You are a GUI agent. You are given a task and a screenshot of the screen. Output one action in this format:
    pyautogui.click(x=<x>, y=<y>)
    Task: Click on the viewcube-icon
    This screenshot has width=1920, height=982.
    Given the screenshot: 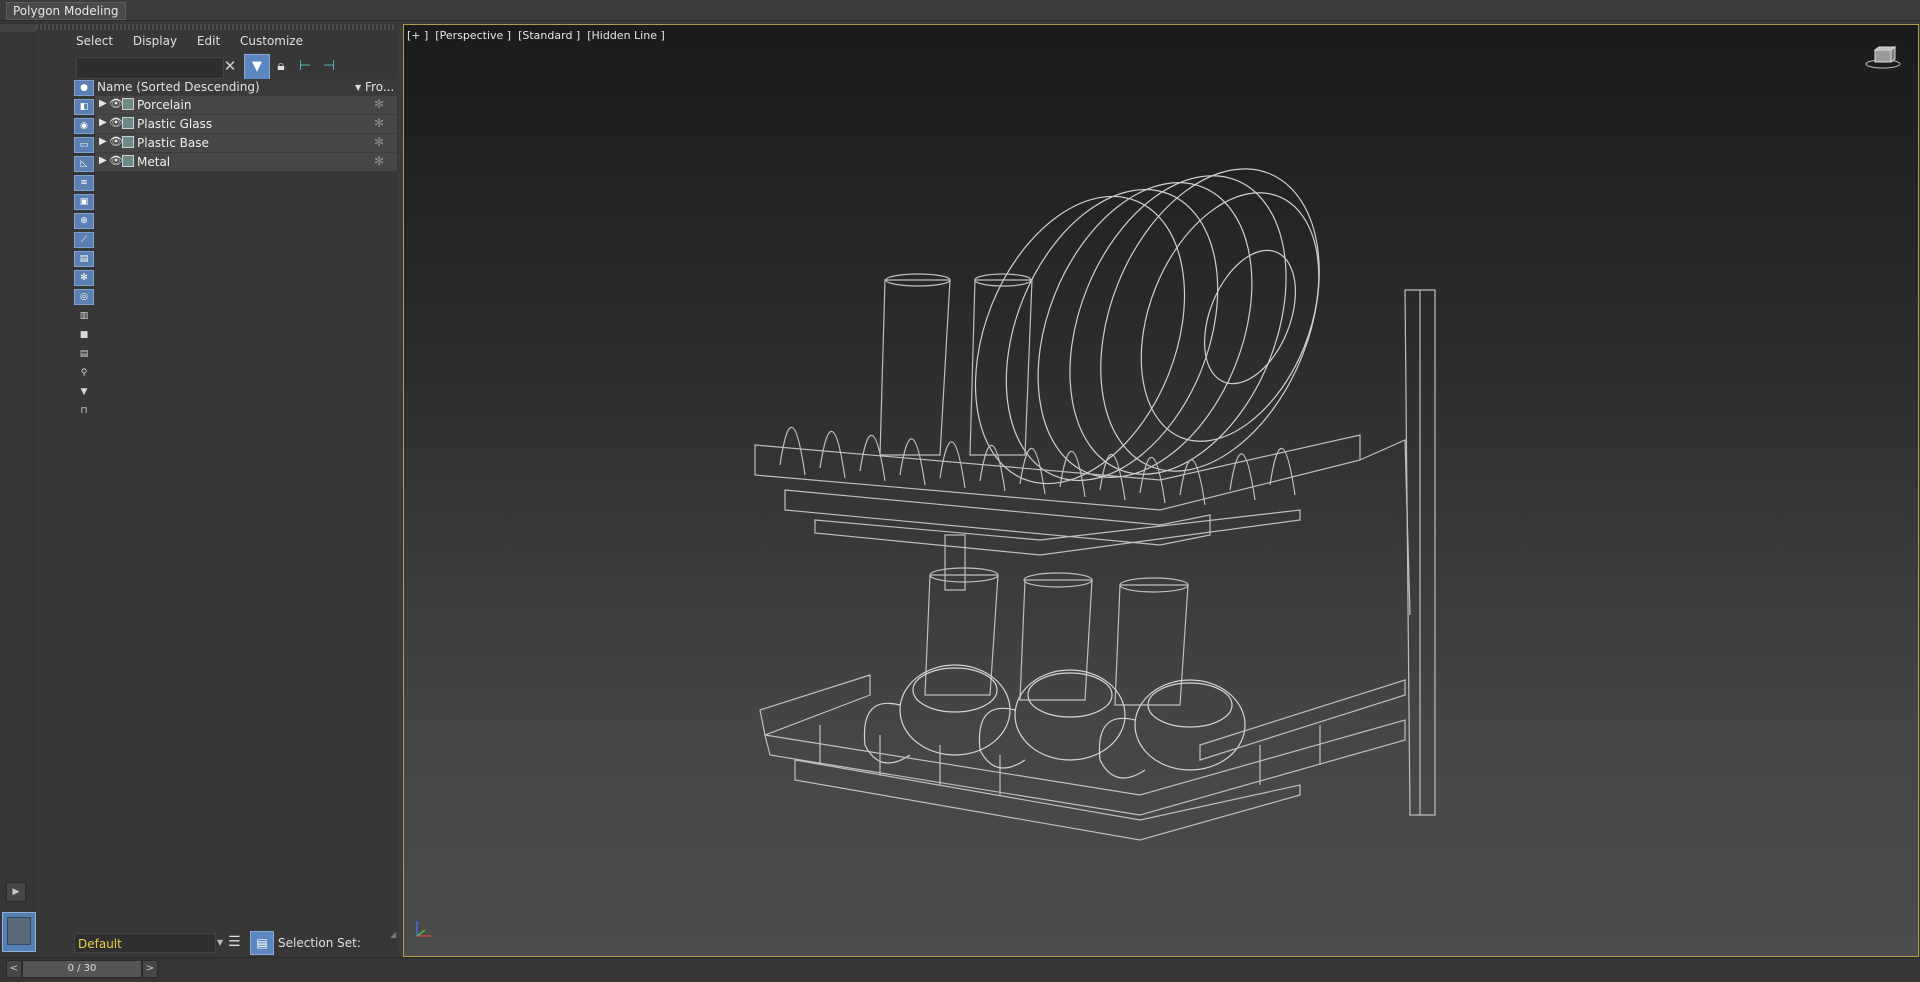 What is the action you would take?
    pyautogui.click(x=1883, y=58)
    